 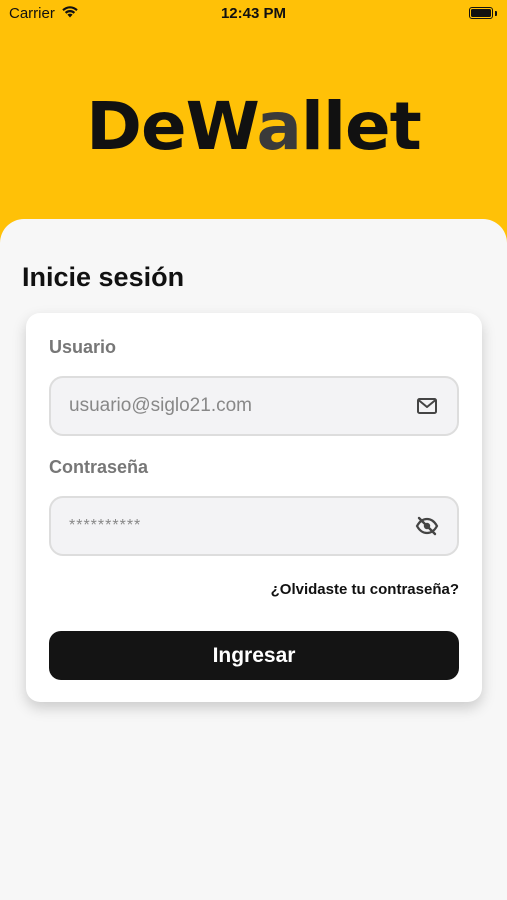 I want to click on username-input, so click(x=242, y=406).